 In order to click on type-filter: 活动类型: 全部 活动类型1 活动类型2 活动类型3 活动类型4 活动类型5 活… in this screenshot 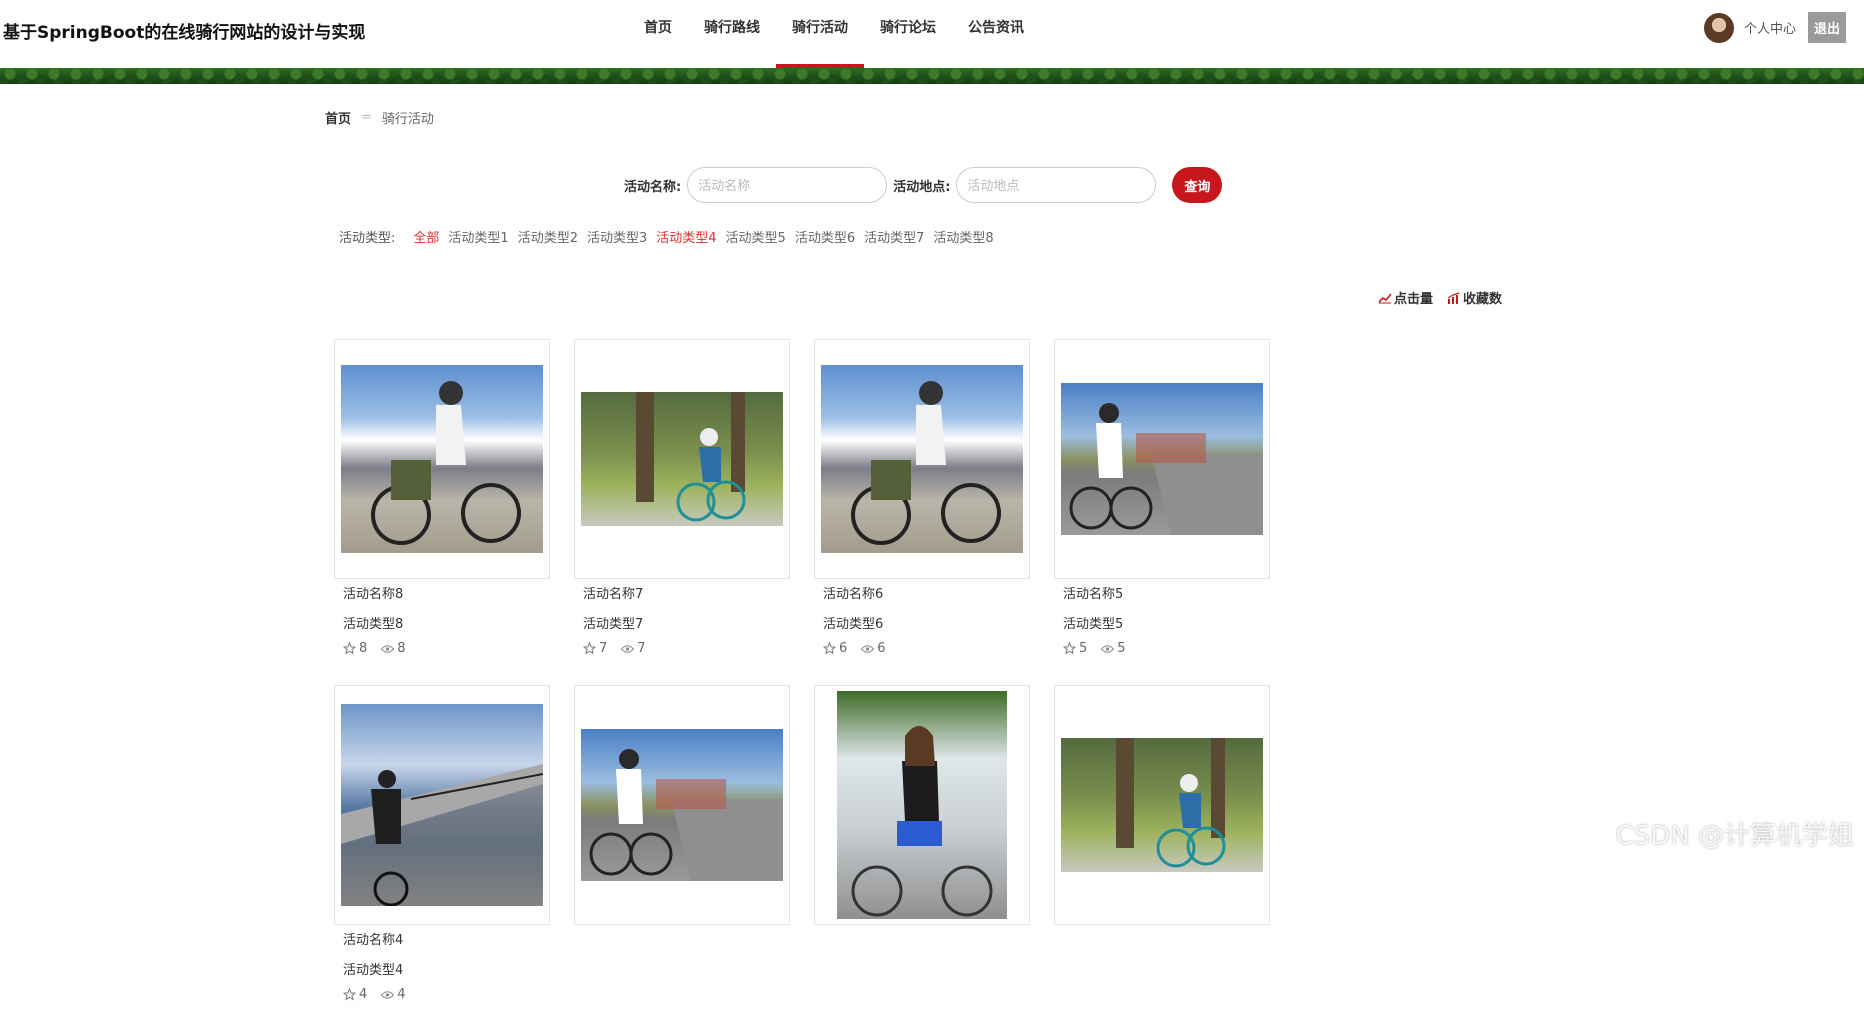, I will do `click(671, 236)`.